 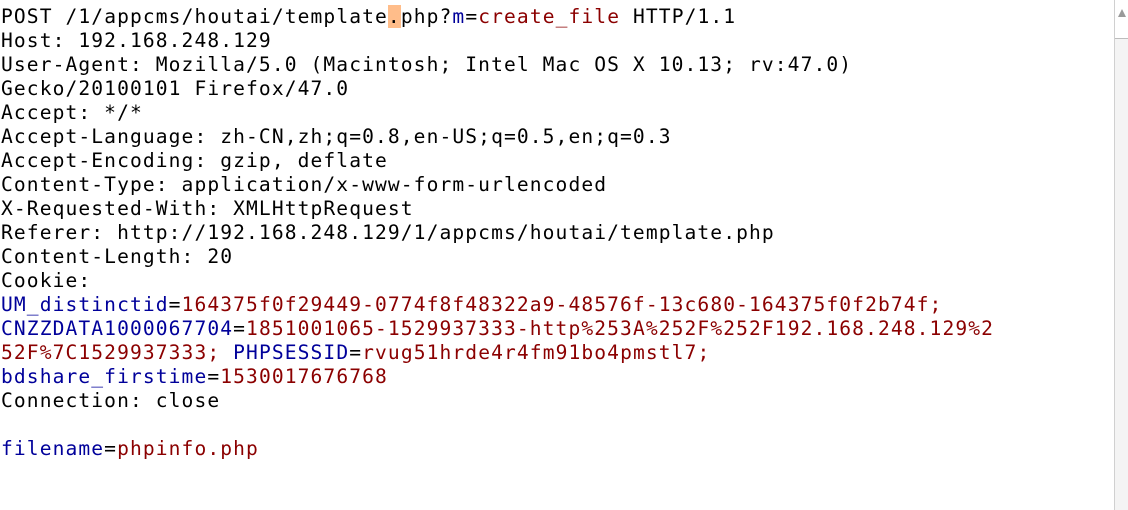 I want to click on cookie-value: rvug51hrde4r4fm91bo4pmstl7;, so click(x=536, y=352).